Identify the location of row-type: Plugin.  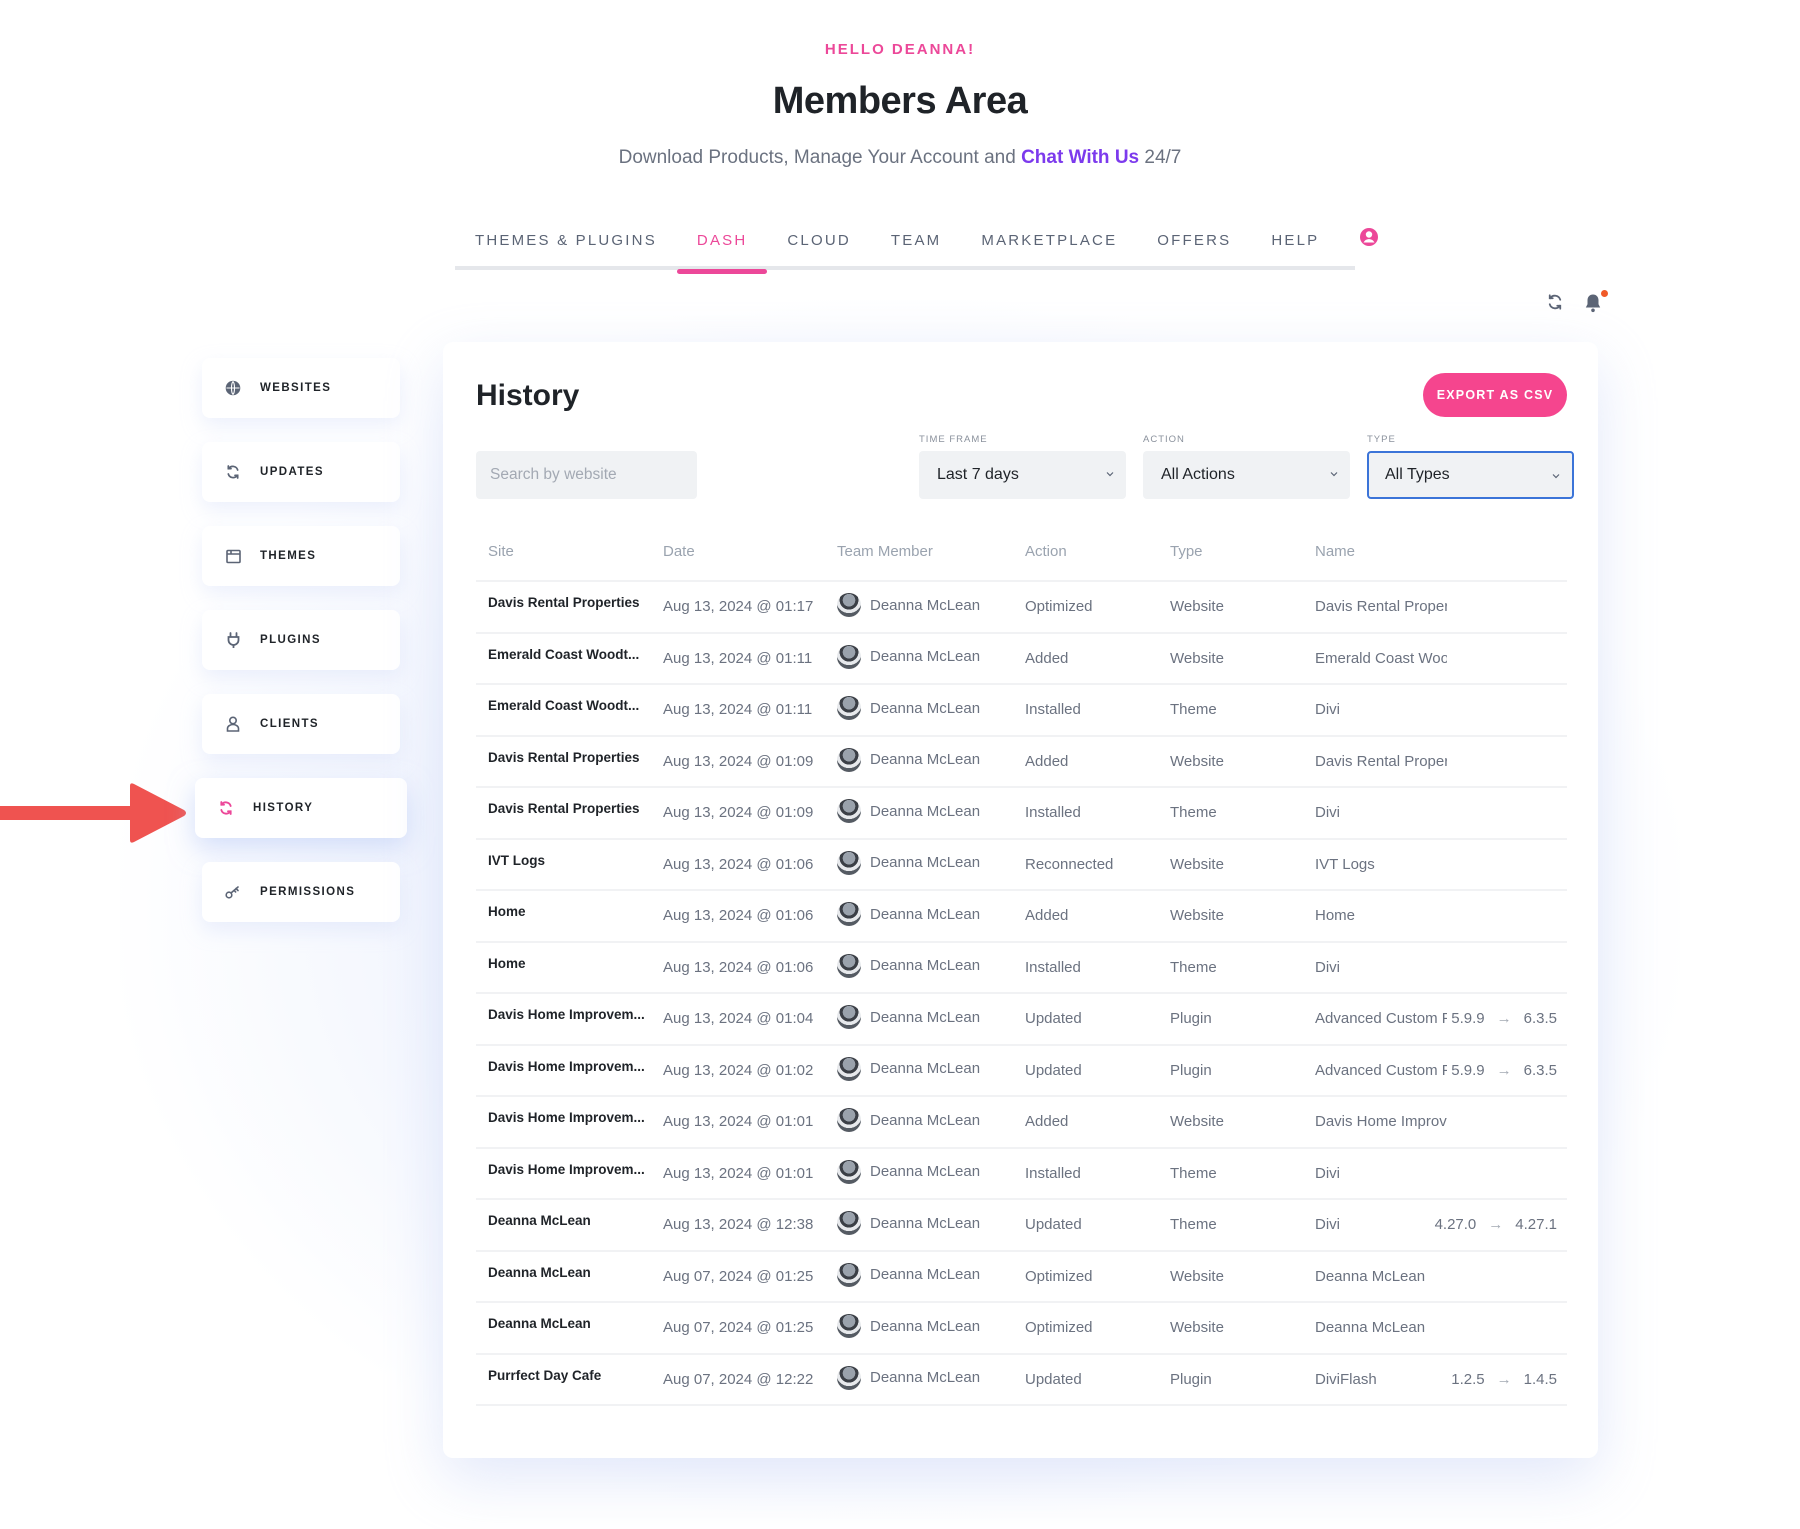
(1191, 1018).